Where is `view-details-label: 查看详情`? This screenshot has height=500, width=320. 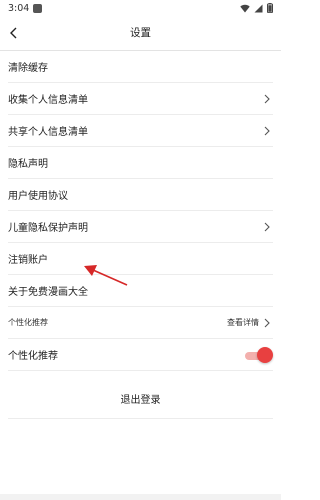
view-details-label: 查看详情 is located at coordinates (243, 322).